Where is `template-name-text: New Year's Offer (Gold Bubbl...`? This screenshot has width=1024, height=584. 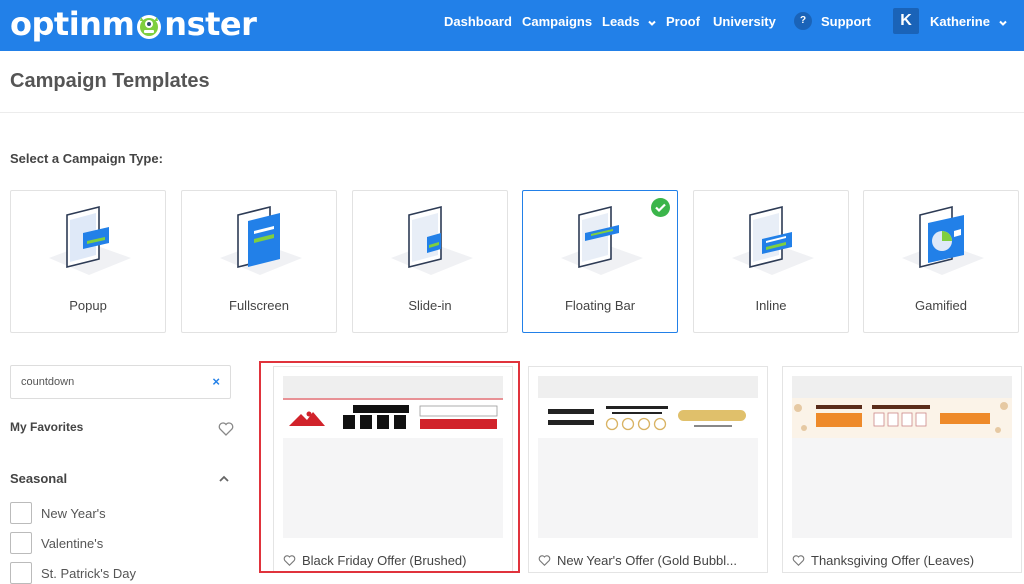 template-name-text: New Year's Offer (Gold Bubbl... is located at coordinates (647, 560).